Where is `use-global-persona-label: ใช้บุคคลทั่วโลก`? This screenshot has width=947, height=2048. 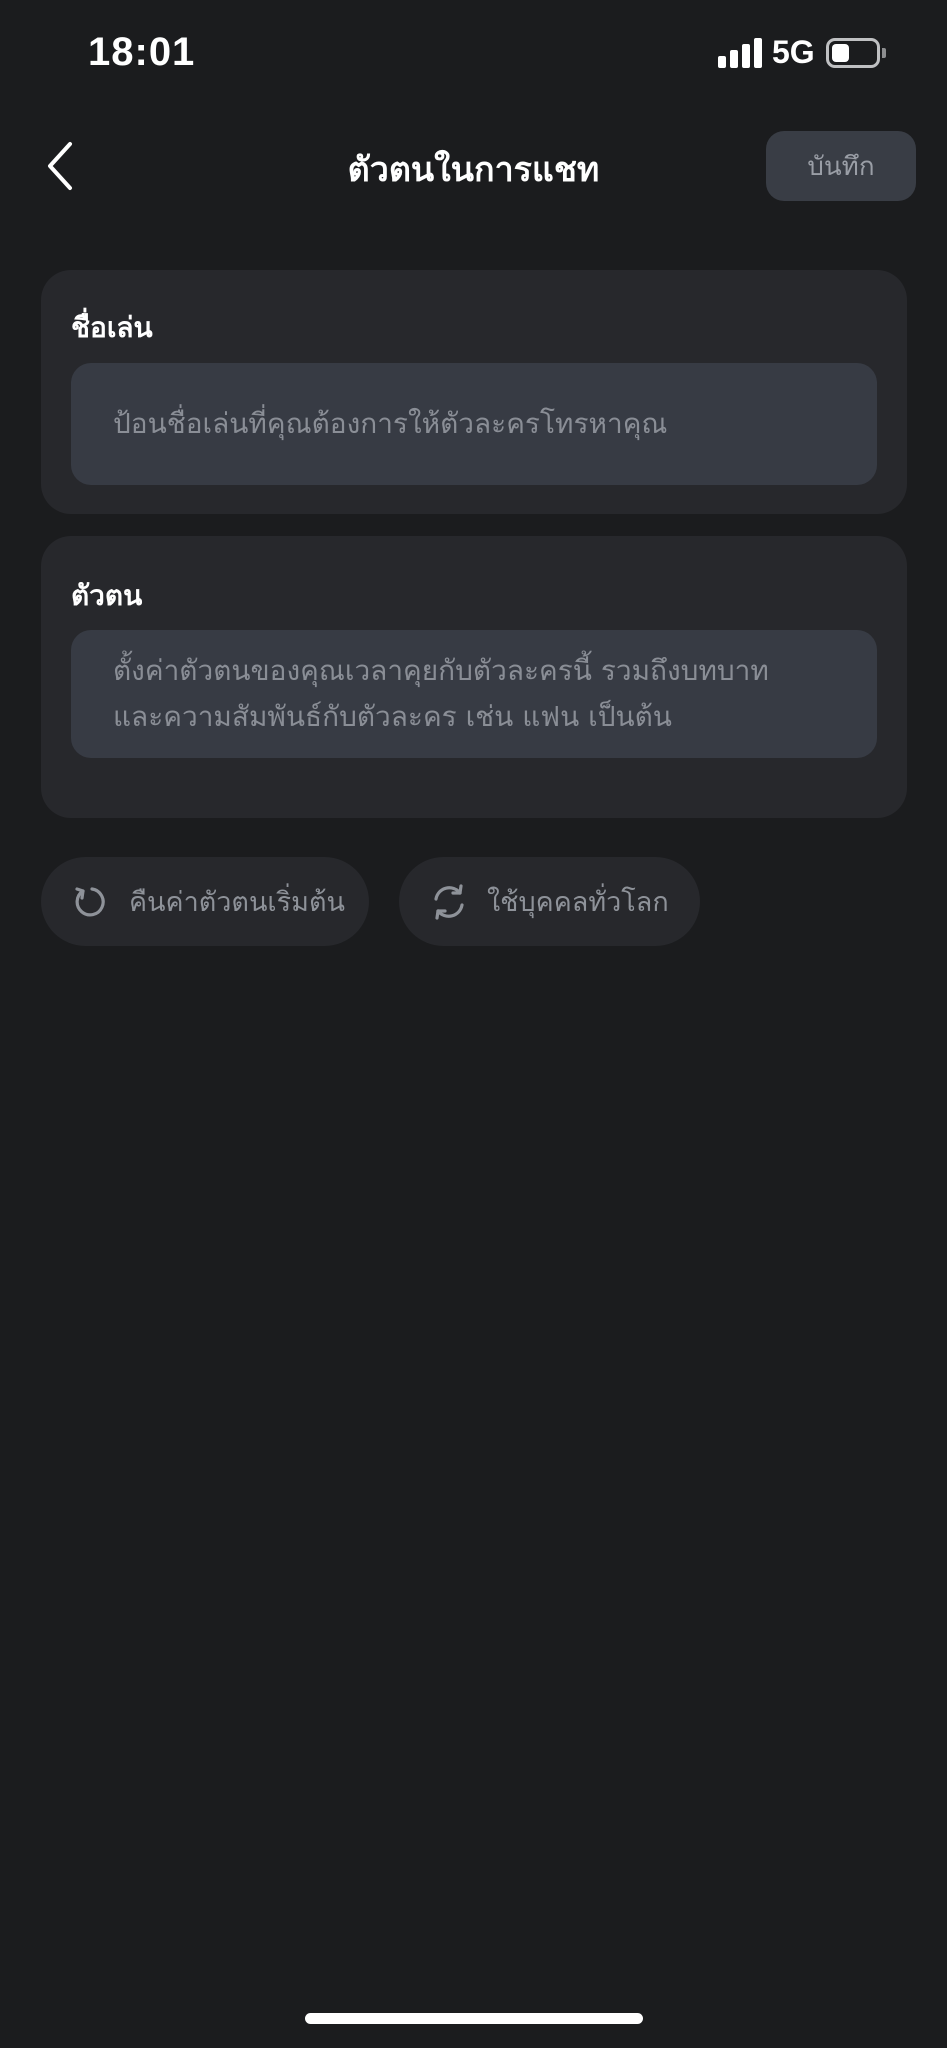
use-global-persona-label: ใช้บุคคลทั่วโลก is located at coordinates (578, 902).